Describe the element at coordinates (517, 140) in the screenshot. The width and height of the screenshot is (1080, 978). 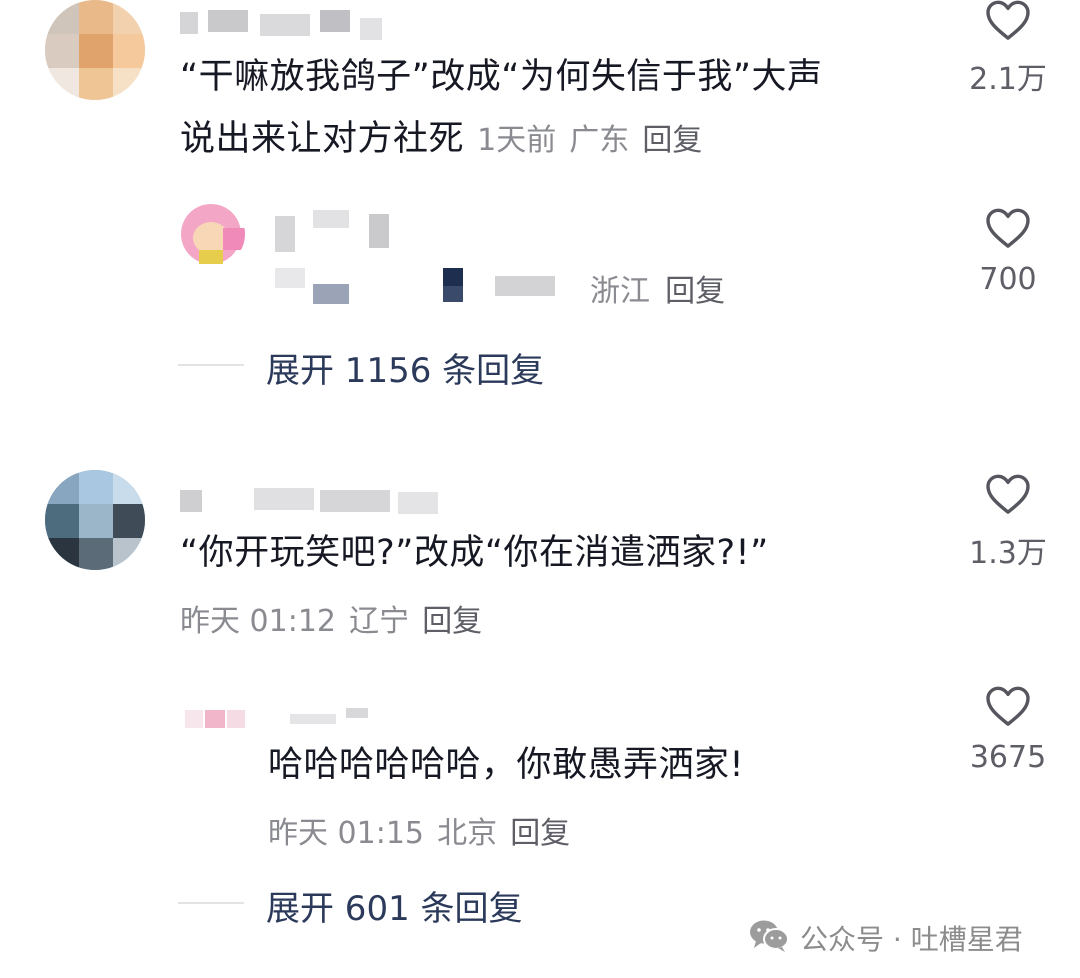
I see `comment-time: 1天前` at that location.